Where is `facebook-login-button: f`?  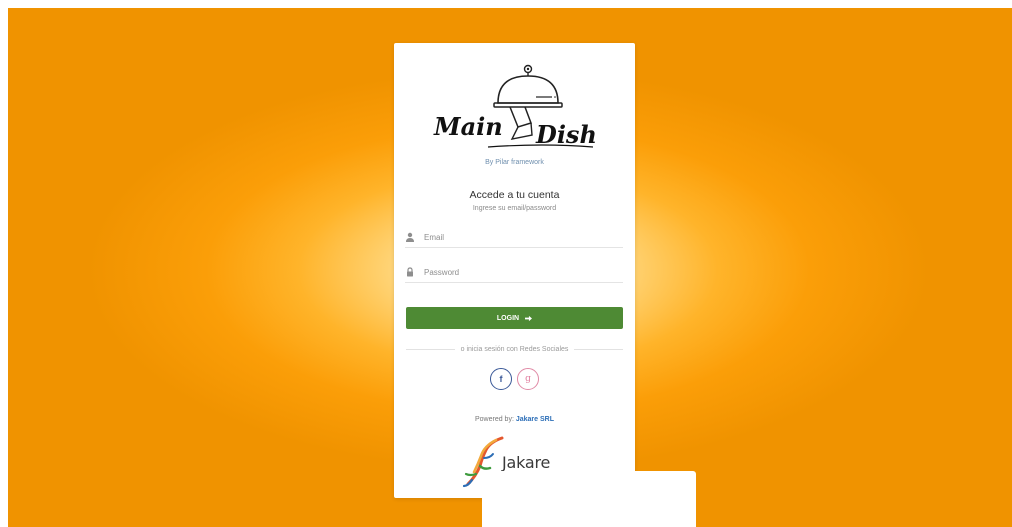 facebook-login-button: f is located at coordinates (501, 379).